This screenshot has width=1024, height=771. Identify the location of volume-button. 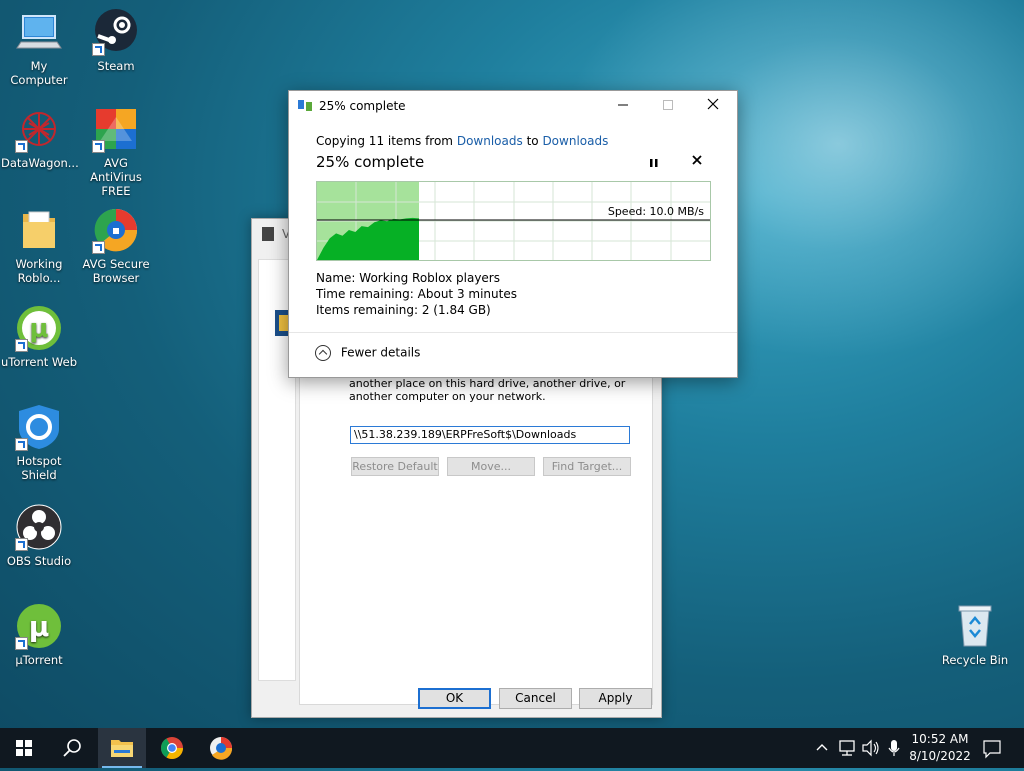
(871, 748).